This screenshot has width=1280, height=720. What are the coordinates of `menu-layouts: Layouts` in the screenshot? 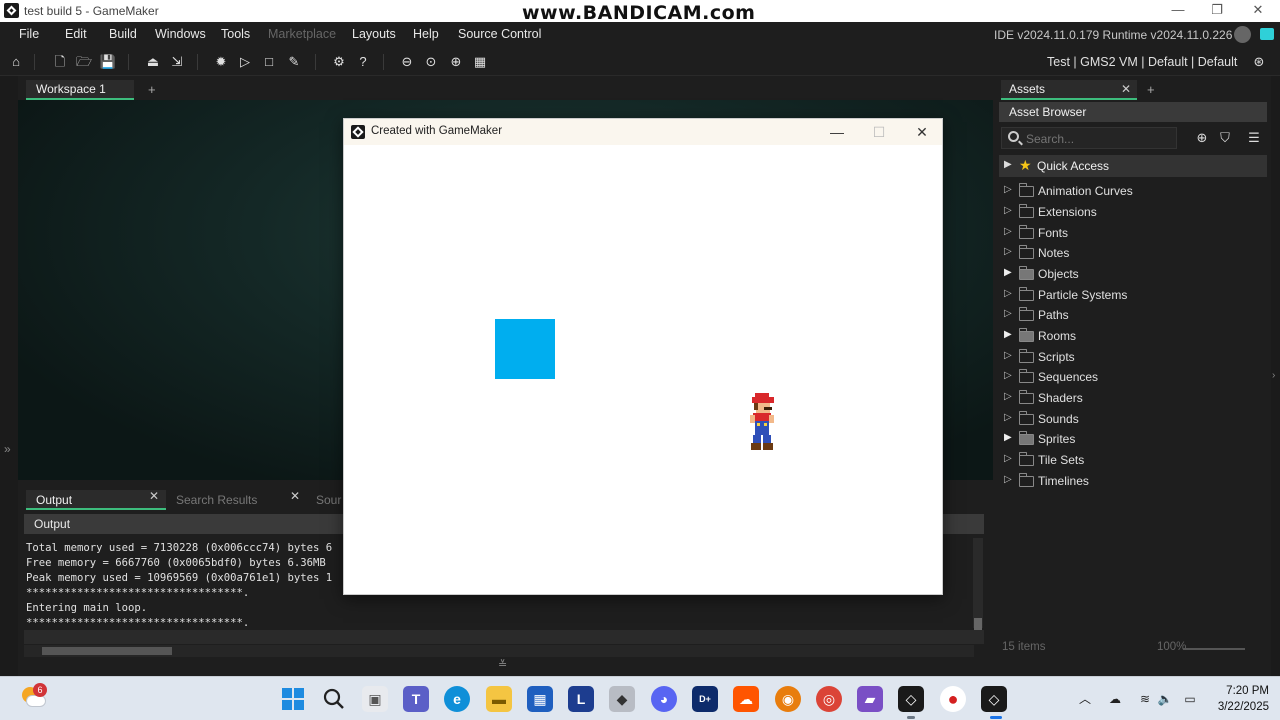 It's located at (374, 34).